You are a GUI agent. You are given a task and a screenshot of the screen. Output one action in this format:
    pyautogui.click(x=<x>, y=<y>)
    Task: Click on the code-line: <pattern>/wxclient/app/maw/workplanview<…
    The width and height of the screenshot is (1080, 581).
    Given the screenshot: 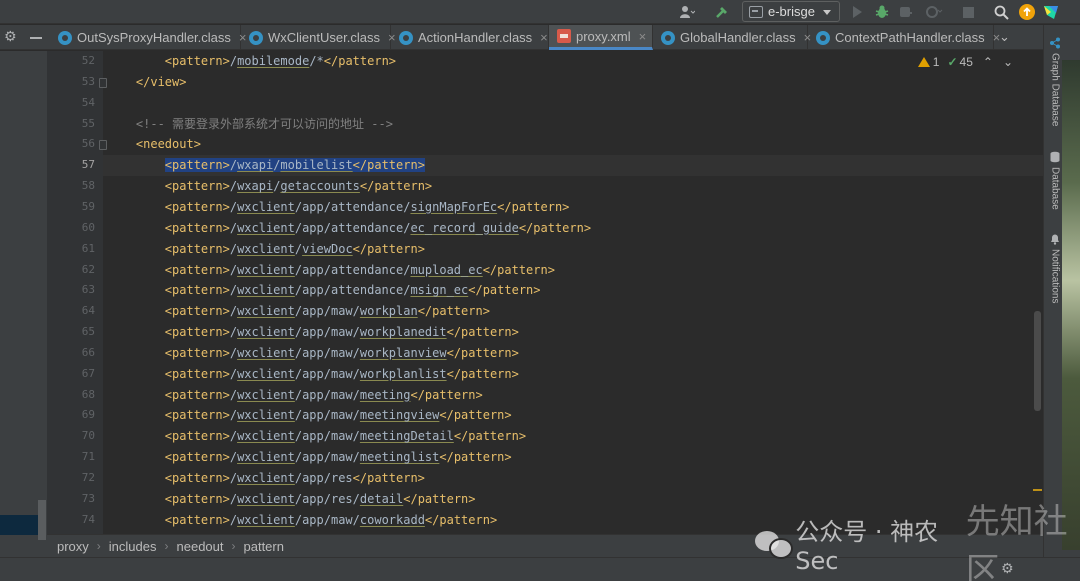 What is the action you would take?
    pyautogui.click(x=313, y=353)
    